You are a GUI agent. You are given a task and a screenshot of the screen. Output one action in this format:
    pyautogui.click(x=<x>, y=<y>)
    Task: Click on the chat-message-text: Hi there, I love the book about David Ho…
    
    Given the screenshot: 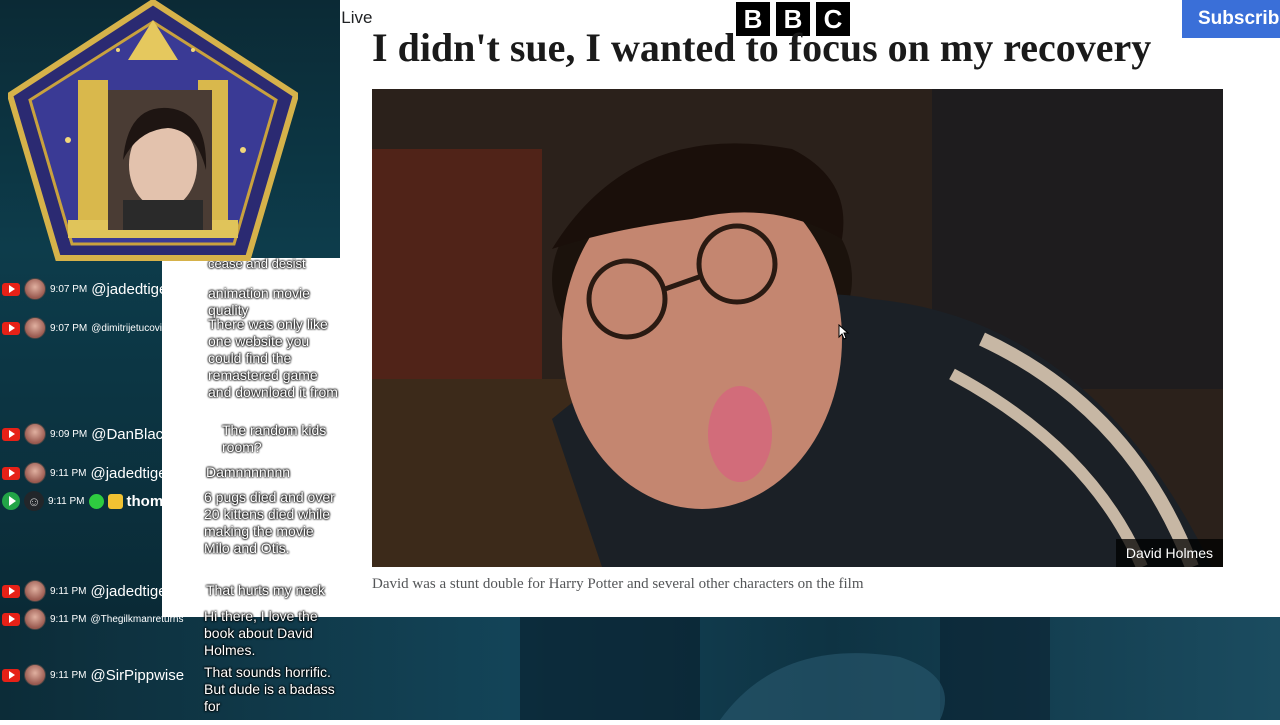 What is the action you would take?
    pyautogui.click(x=261, y=633)
    